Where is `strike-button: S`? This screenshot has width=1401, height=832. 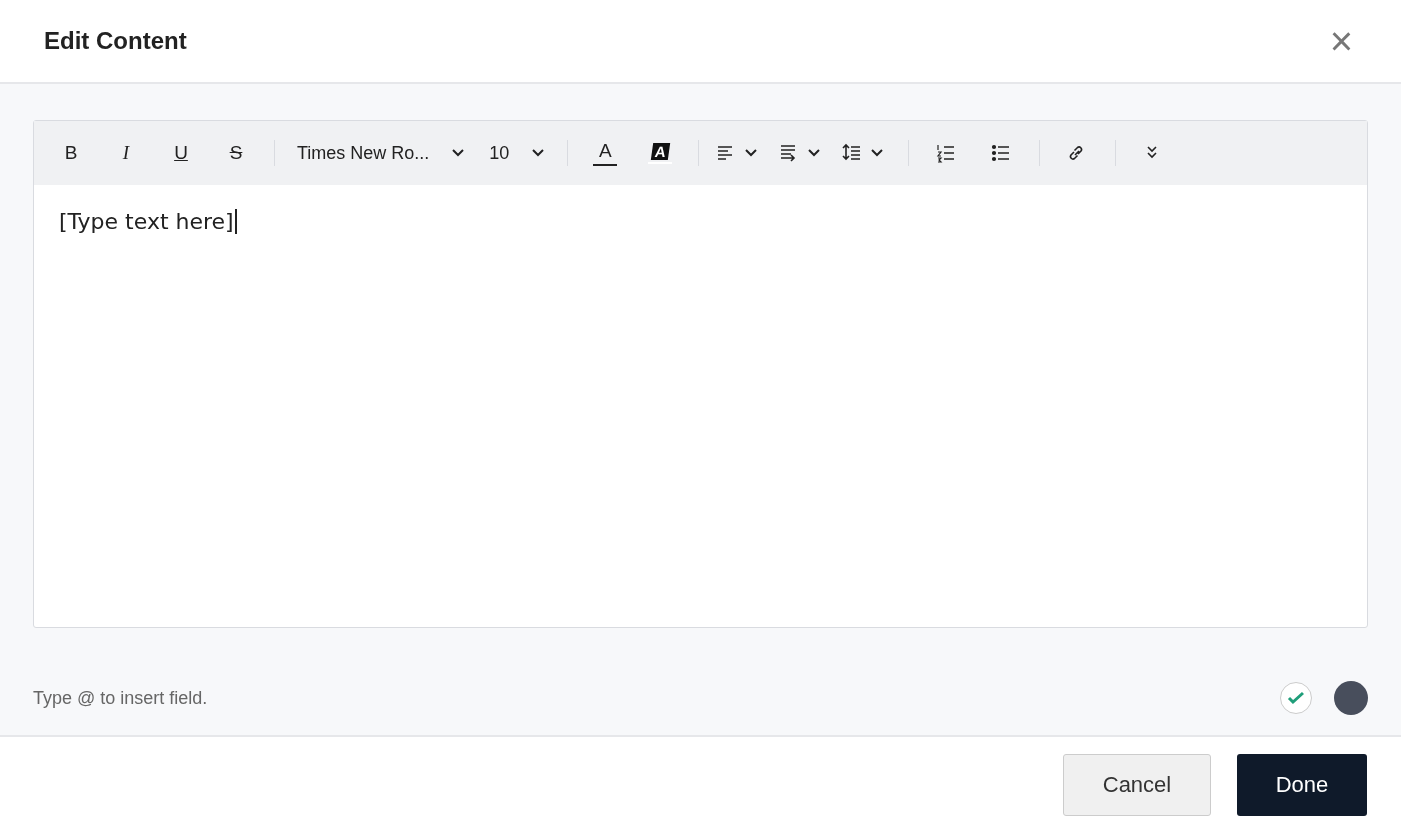
strike-button: S is located at coordinates (236, 153).